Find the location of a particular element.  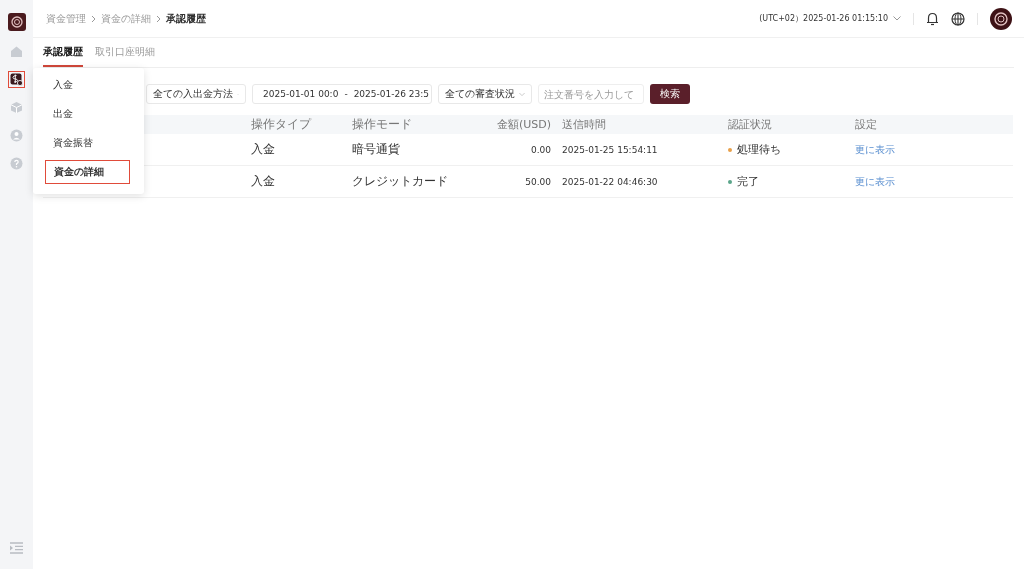

column-header: 操作モード is located at coordinates (382, 124).